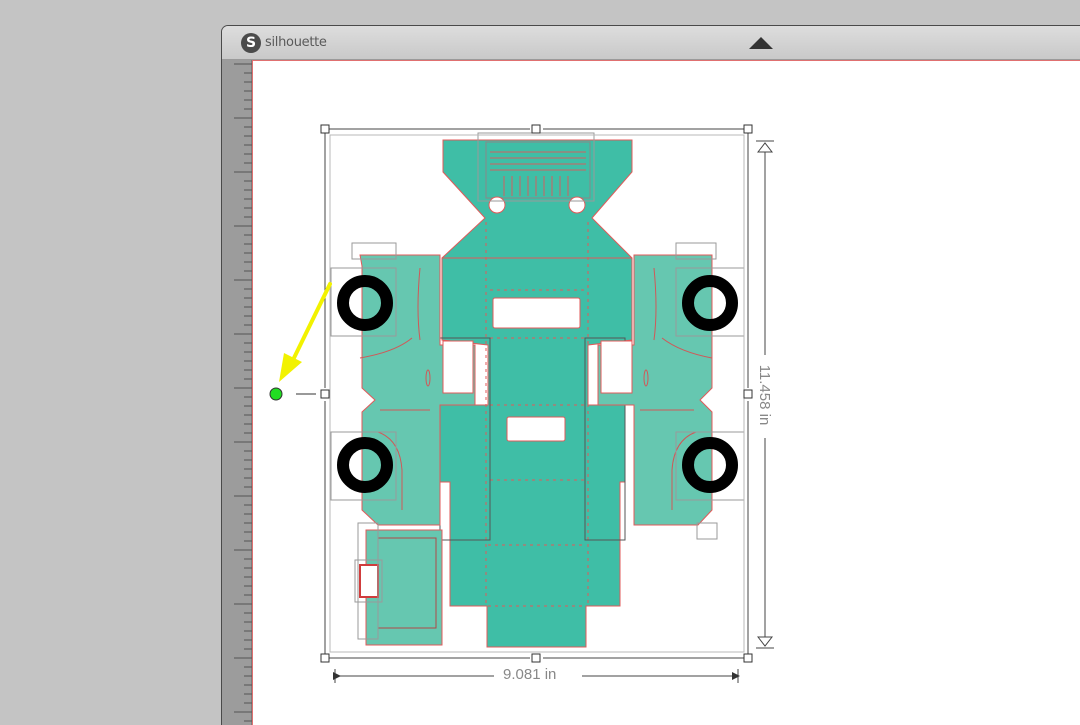 This screenshot has width=1080, height=725. What do you see at coordinates (748, 658) in the screenshot?
I see `handle-bottom-right` at bounding box center [748, 658].